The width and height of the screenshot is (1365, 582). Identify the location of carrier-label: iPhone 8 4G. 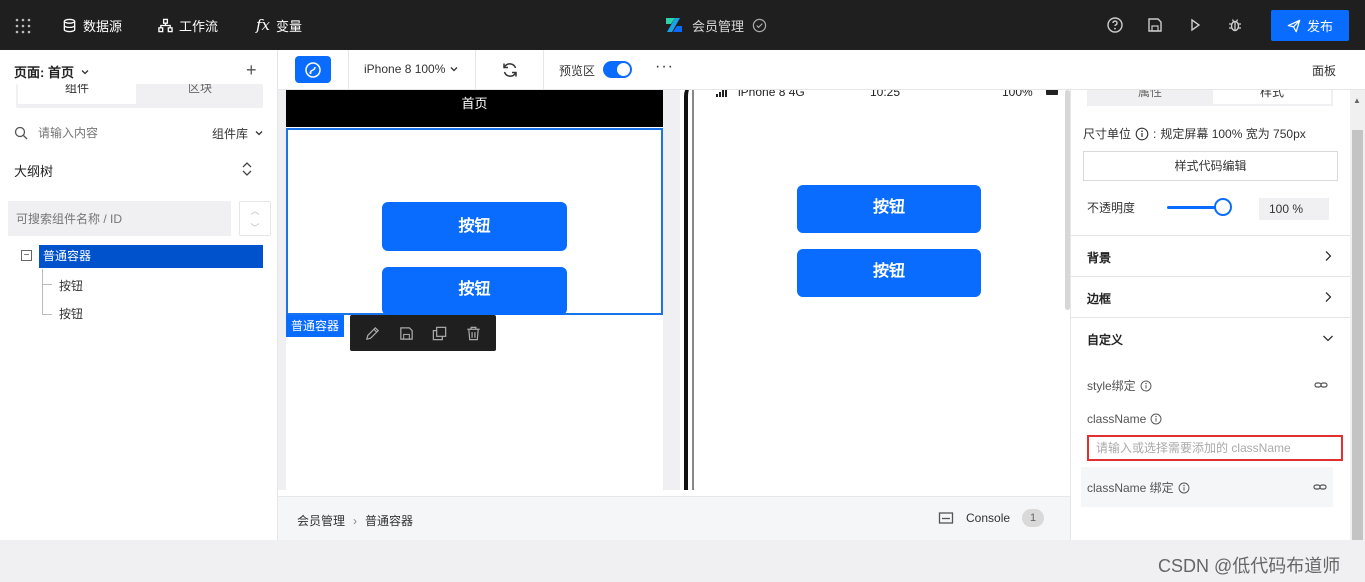
(771, 94).